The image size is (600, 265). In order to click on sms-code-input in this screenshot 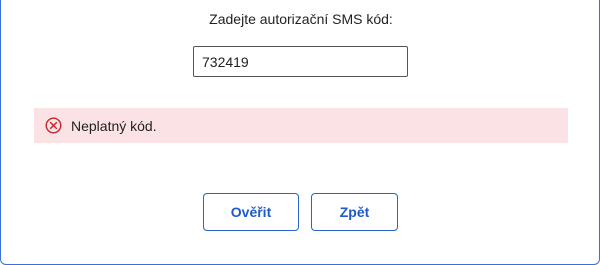, I will do `click(300, 61)`.